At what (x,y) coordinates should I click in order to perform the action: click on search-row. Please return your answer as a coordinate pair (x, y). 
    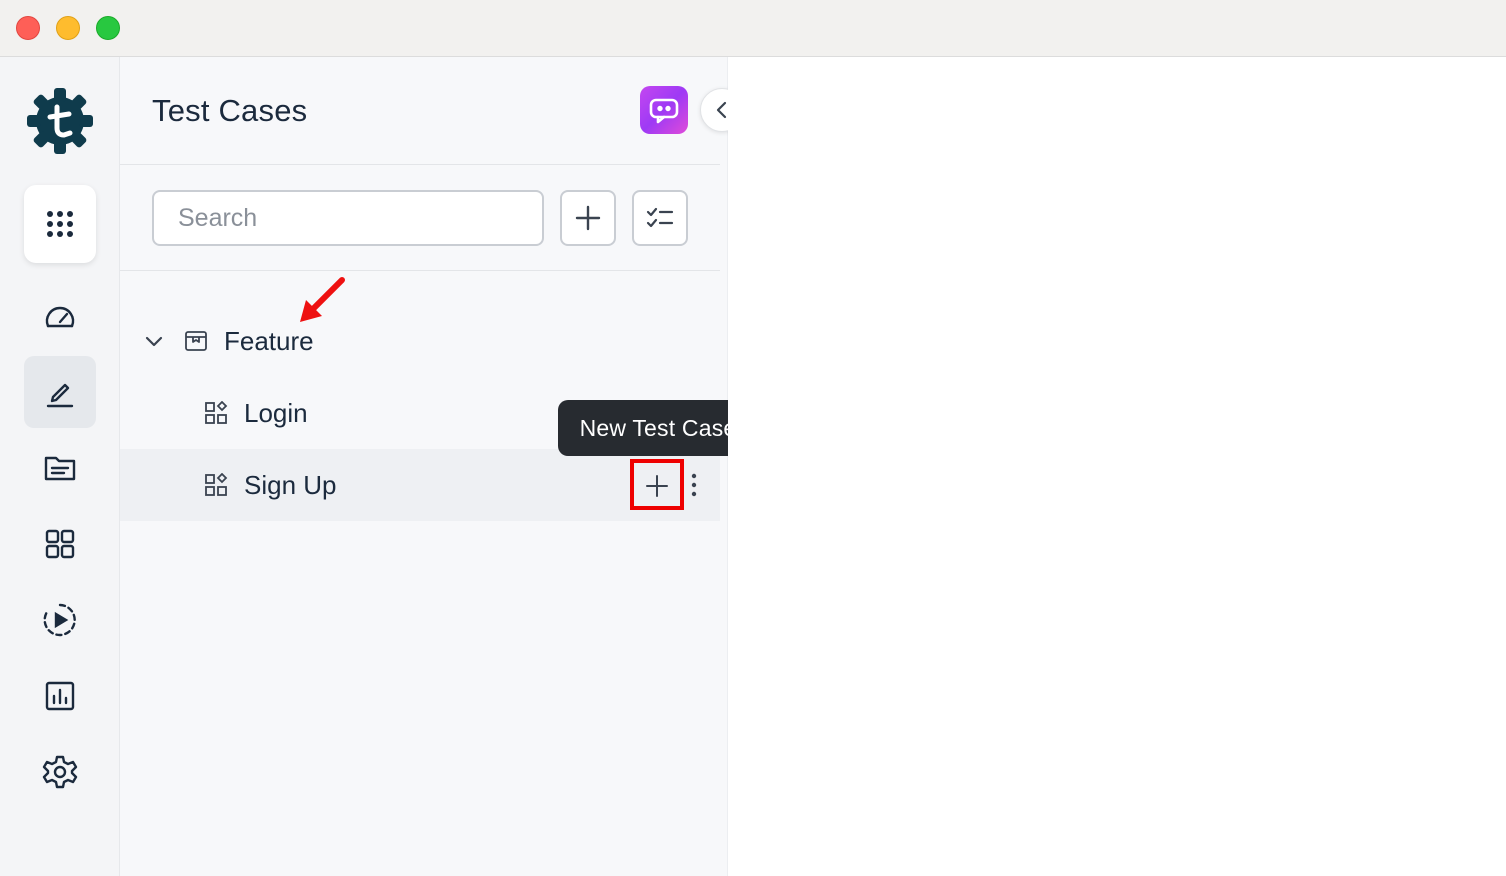
    Looking at the image, I should click on (420, 218).